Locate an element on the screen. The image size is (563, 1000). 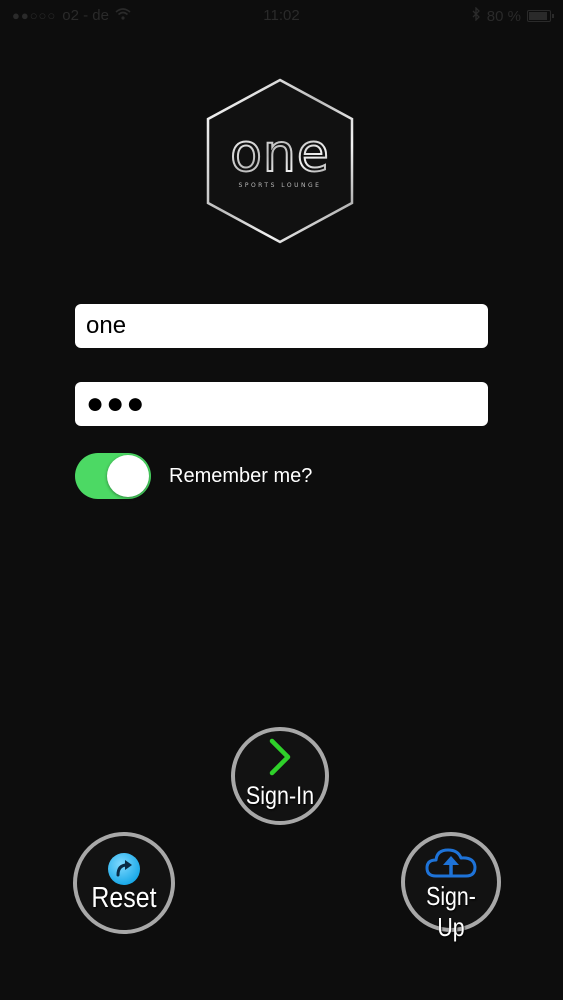
reset-button: Reset is located at coordinates (124, 883).